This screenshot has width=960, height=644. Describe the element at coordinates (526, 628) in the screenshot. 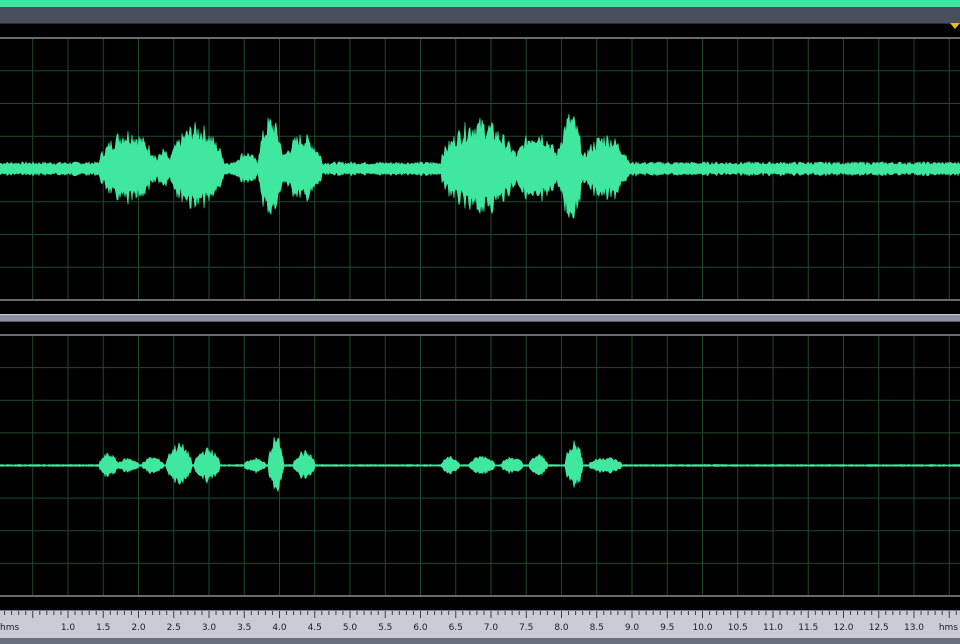

I see `ruler-tick-label: 7.5` at that location.